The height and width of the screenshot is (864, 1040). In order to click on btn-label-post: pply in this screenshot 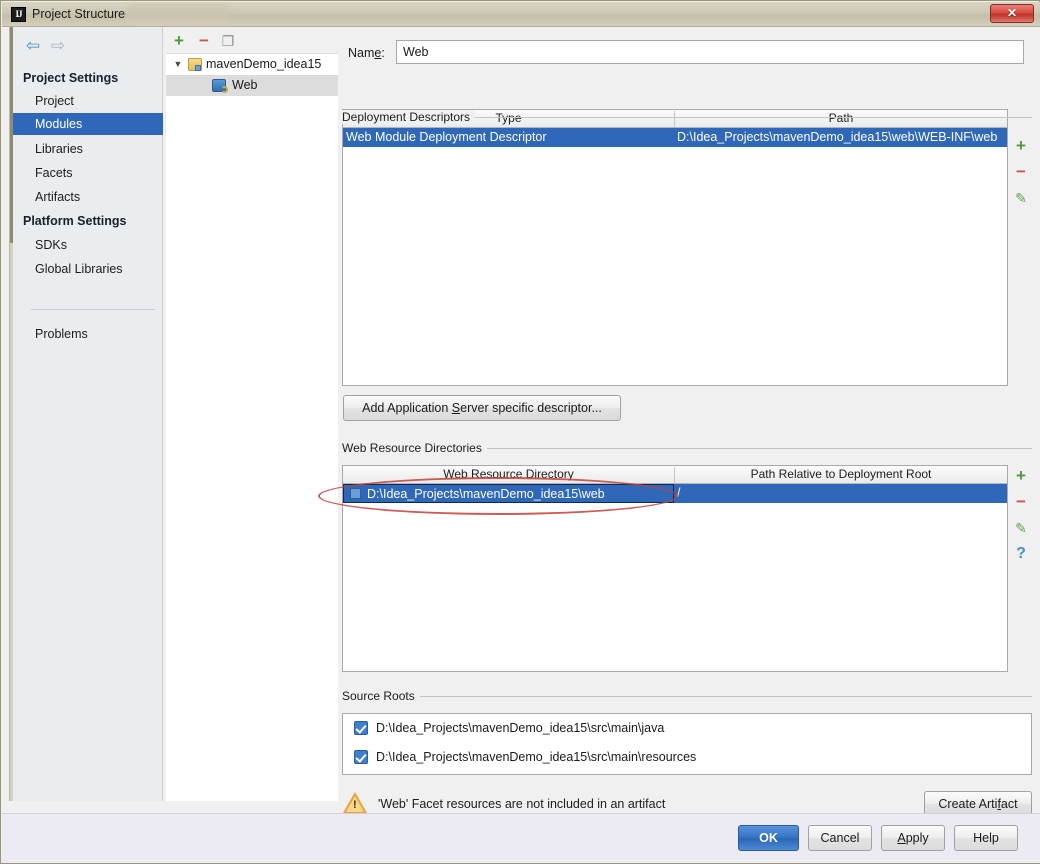, I will do `click(917, 838)`.